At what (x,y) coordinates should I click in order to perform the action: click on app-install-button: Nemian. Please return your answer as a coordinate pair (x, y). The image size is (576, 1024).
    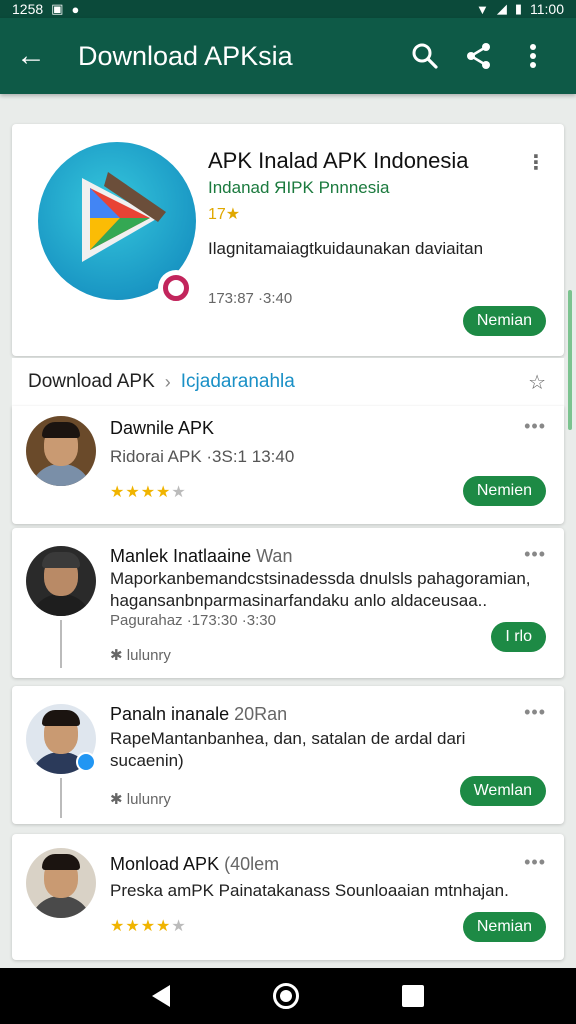
    Looking at the image, I should click on (504, 321).